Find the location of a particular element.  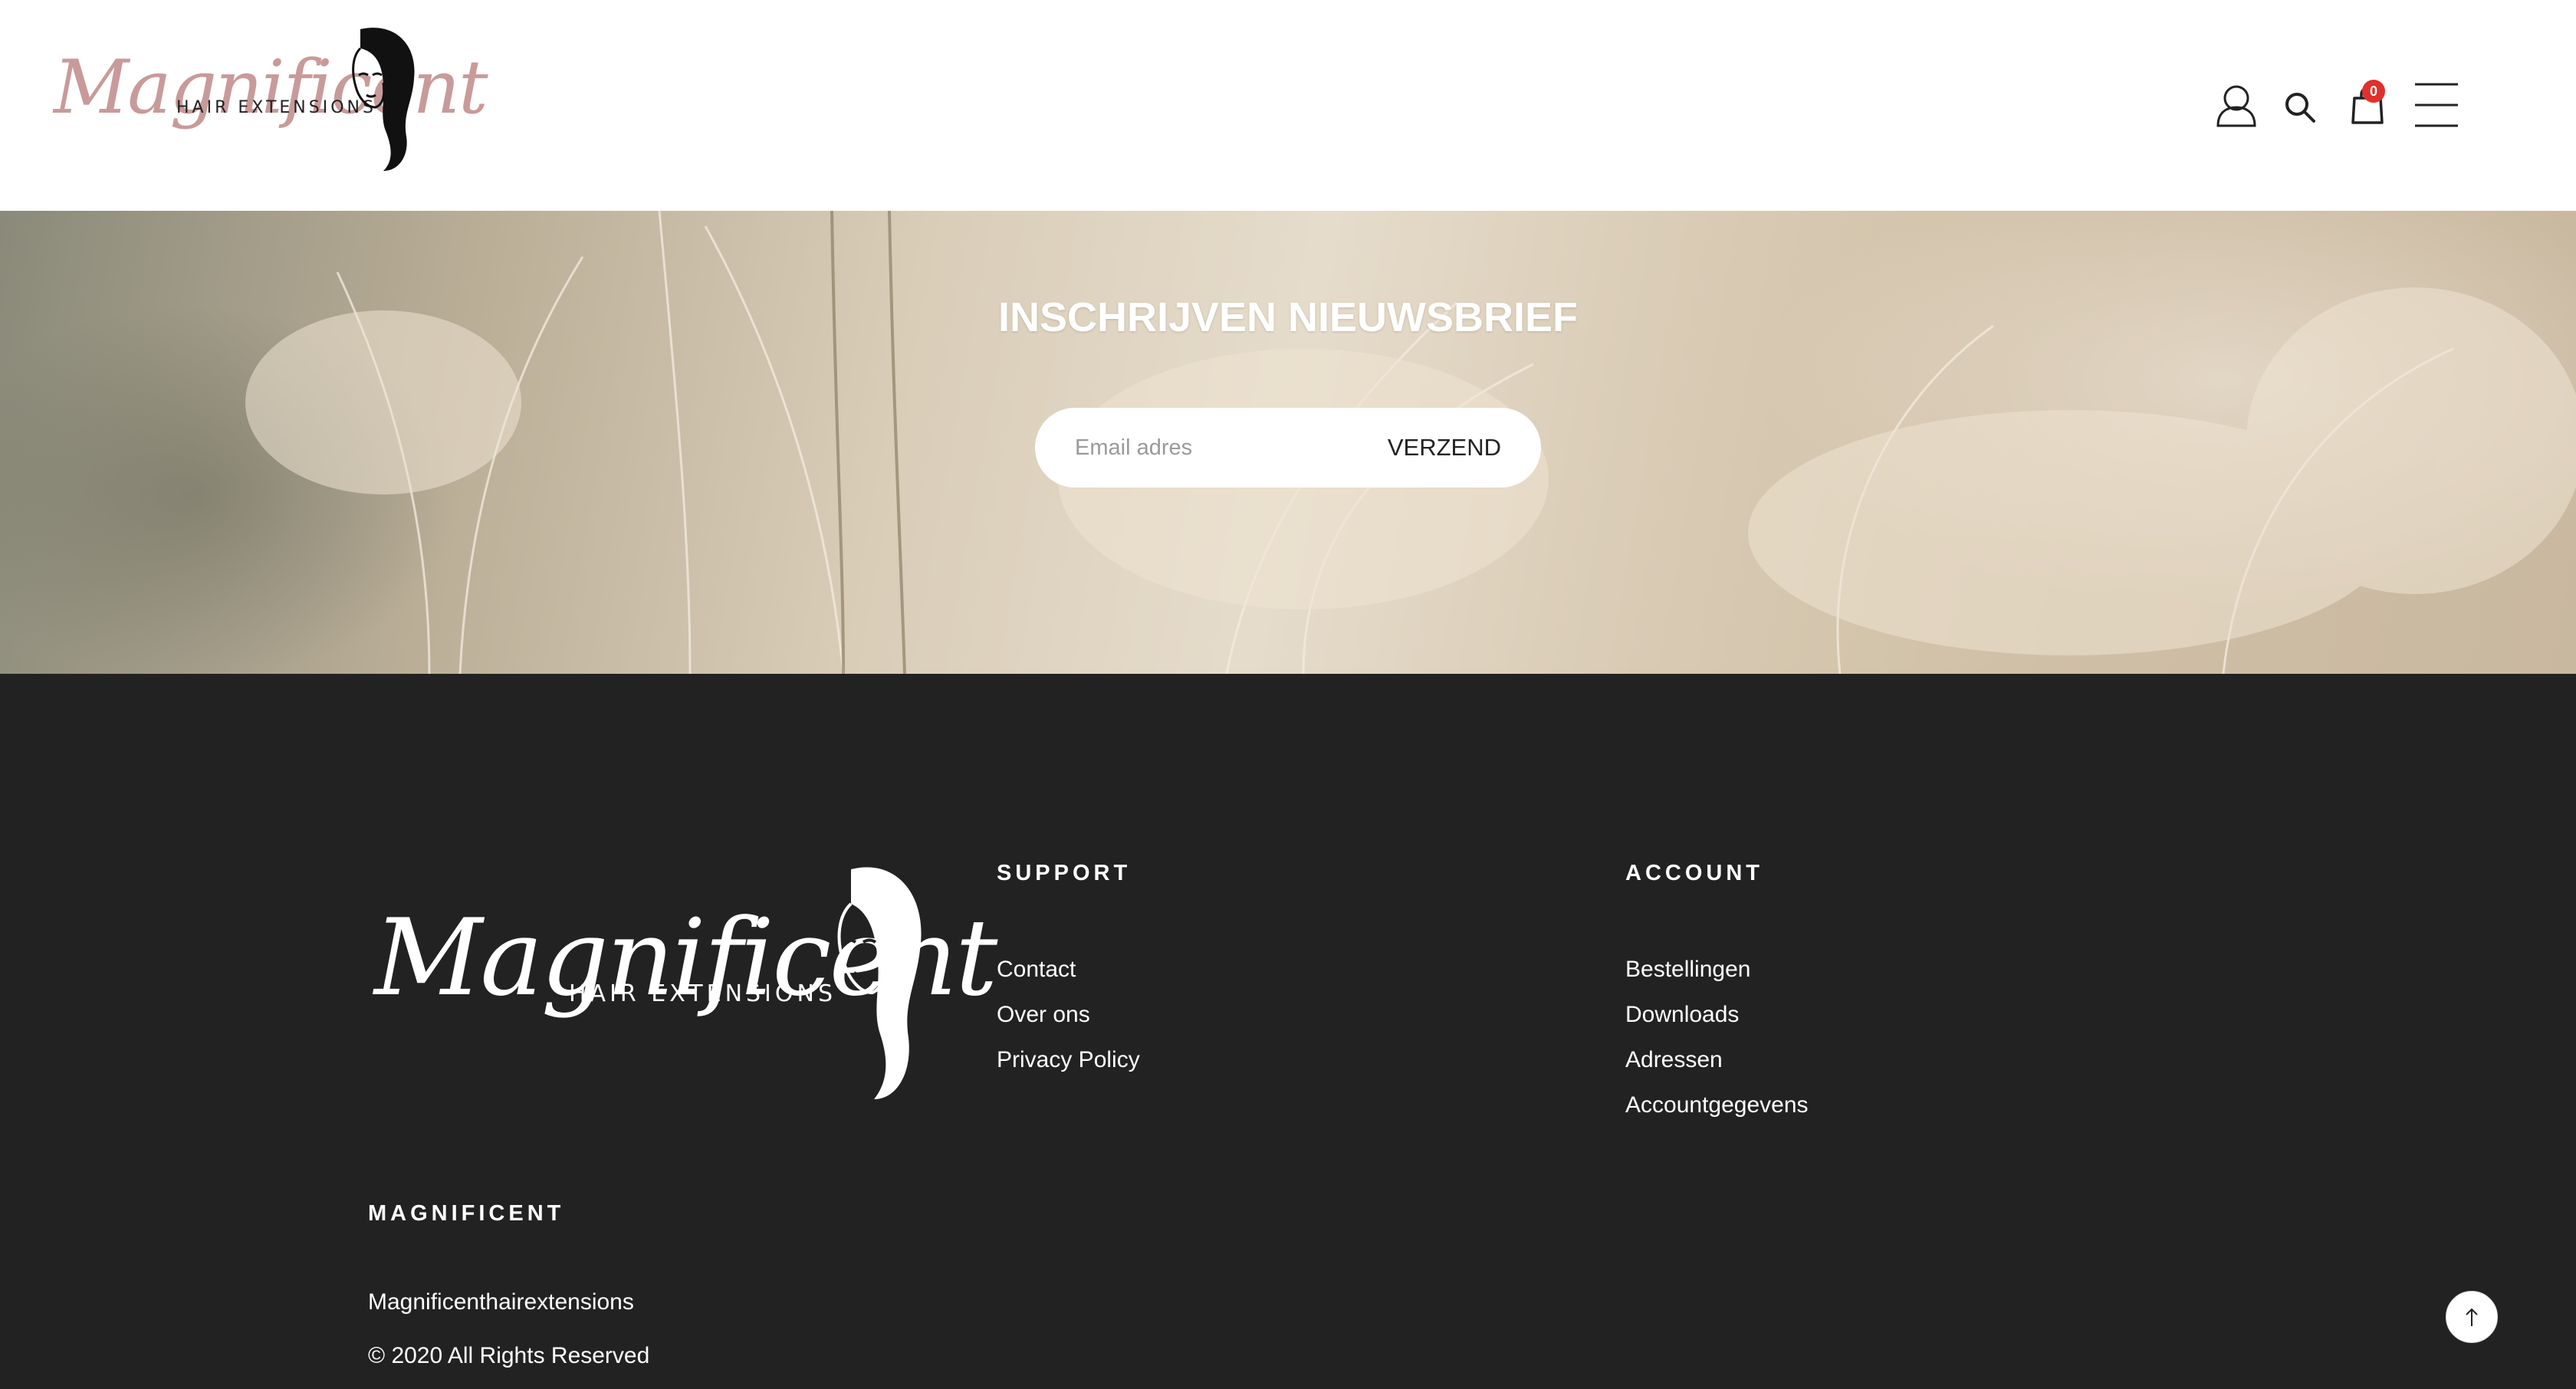

footer-account-heading: ACCOUNT is located at coordinates (1694, 873).